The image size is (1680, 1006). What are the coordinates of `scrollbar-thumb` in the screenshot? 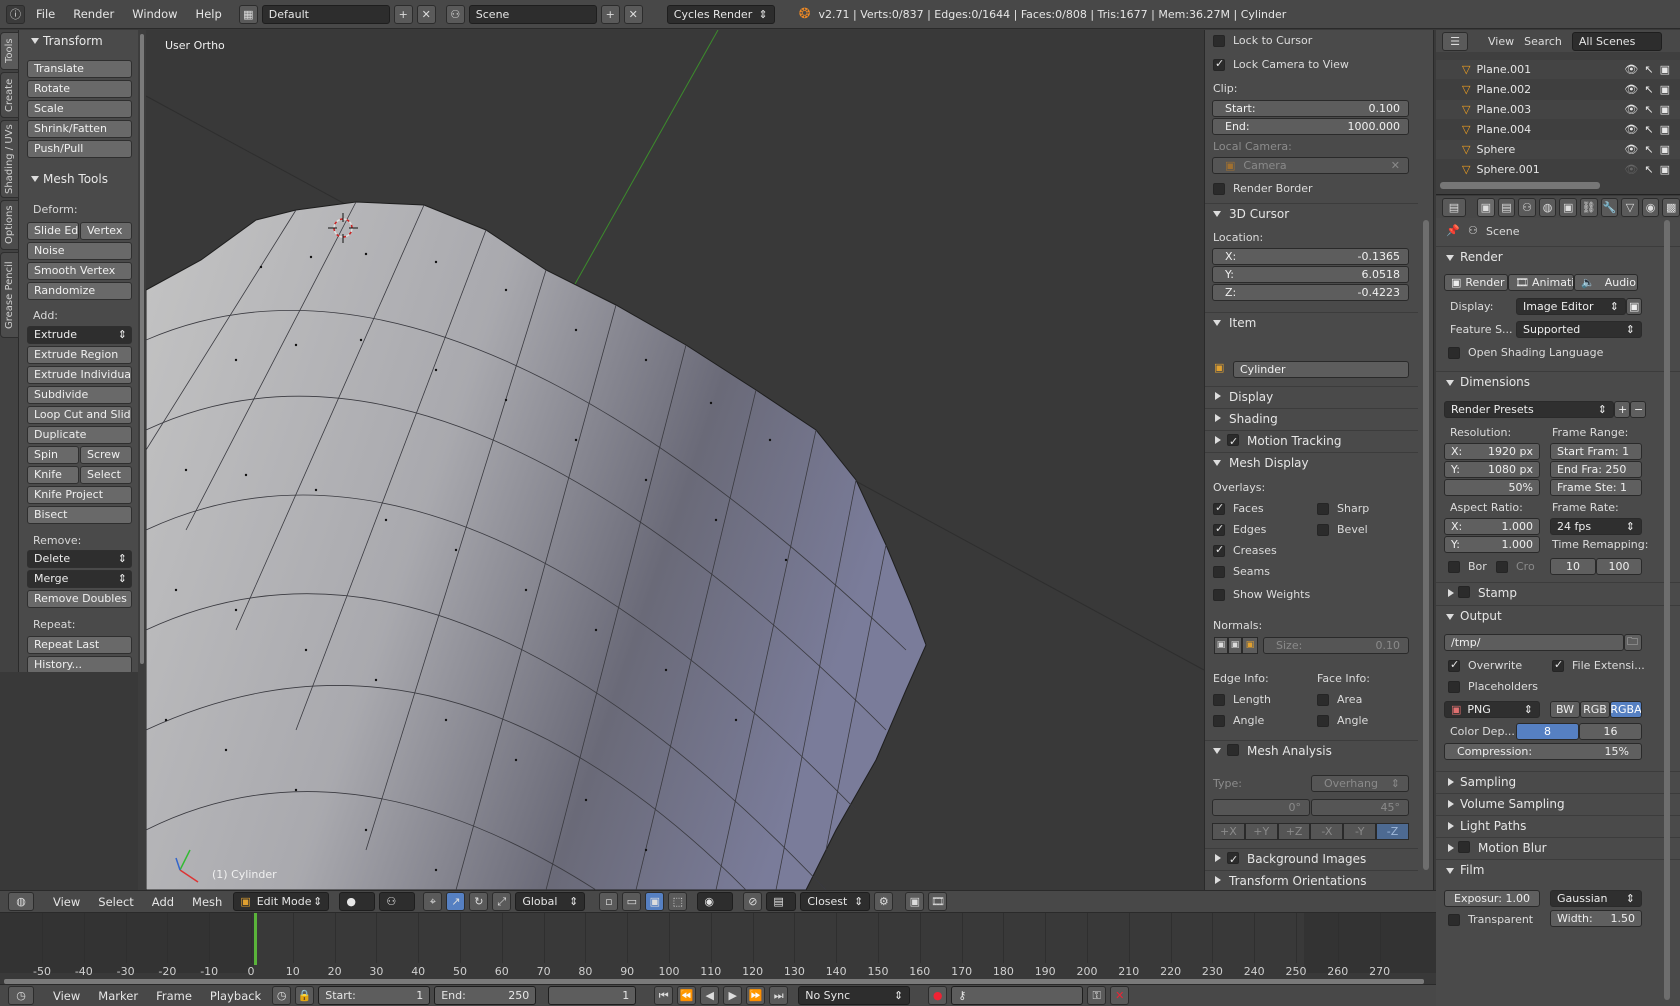 It's located at (142, 349).